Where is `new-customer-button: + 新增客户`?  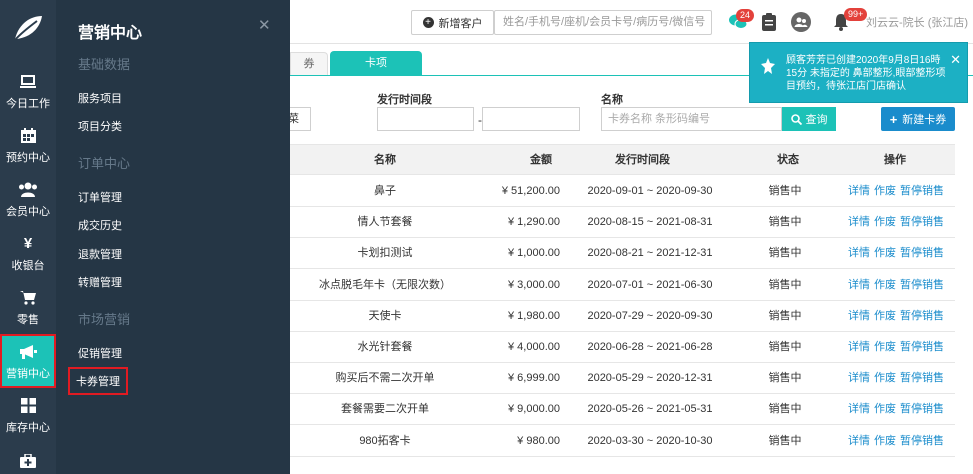
new-customer-button: + 新增客户 is located at coordinates (452, 22).